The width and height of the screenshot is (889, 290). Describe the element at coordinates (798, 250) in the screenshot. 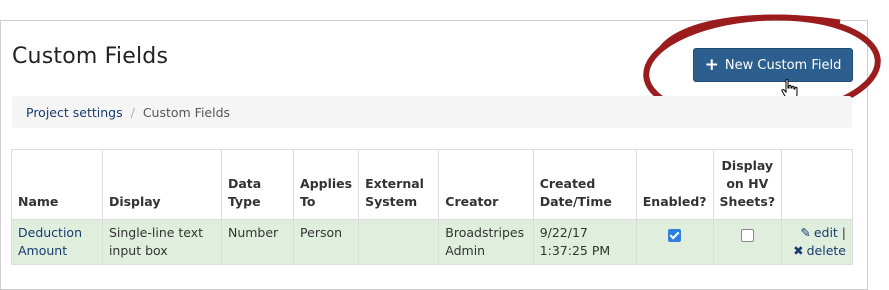

I see `delete-icon: ✖` at that location.